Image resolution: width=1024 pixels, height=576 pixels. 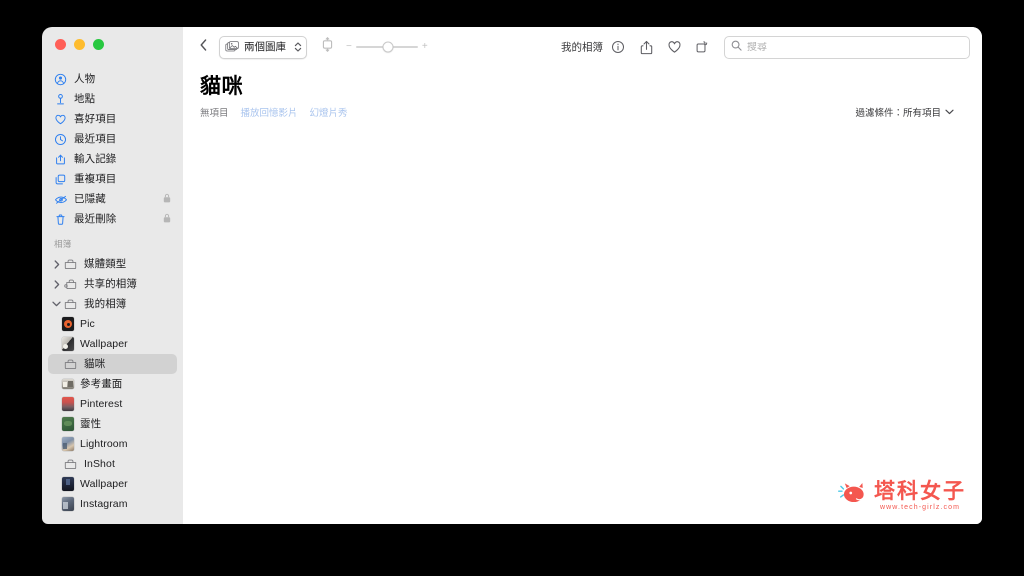 I want to click on sidebar-item-people: 人物, so click(x=112, y=79).